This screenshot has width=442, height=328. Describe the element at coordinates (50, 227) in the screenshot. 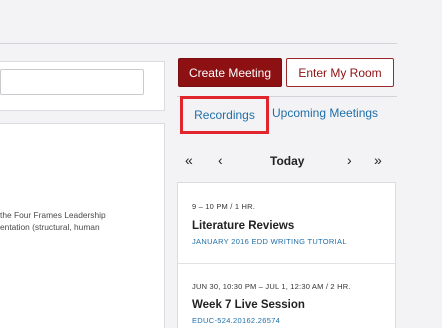

I see `description-line: entation (structural, human` at that location.